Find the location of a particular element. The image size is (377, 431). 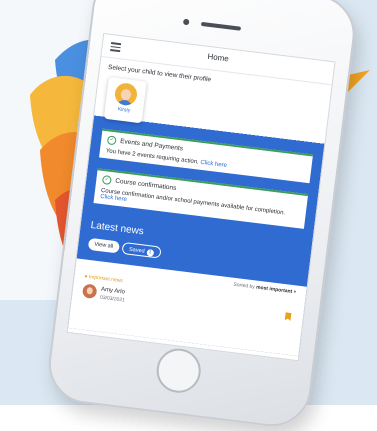

important-news-tag: ● Important news is located at coordinates (104, 279).